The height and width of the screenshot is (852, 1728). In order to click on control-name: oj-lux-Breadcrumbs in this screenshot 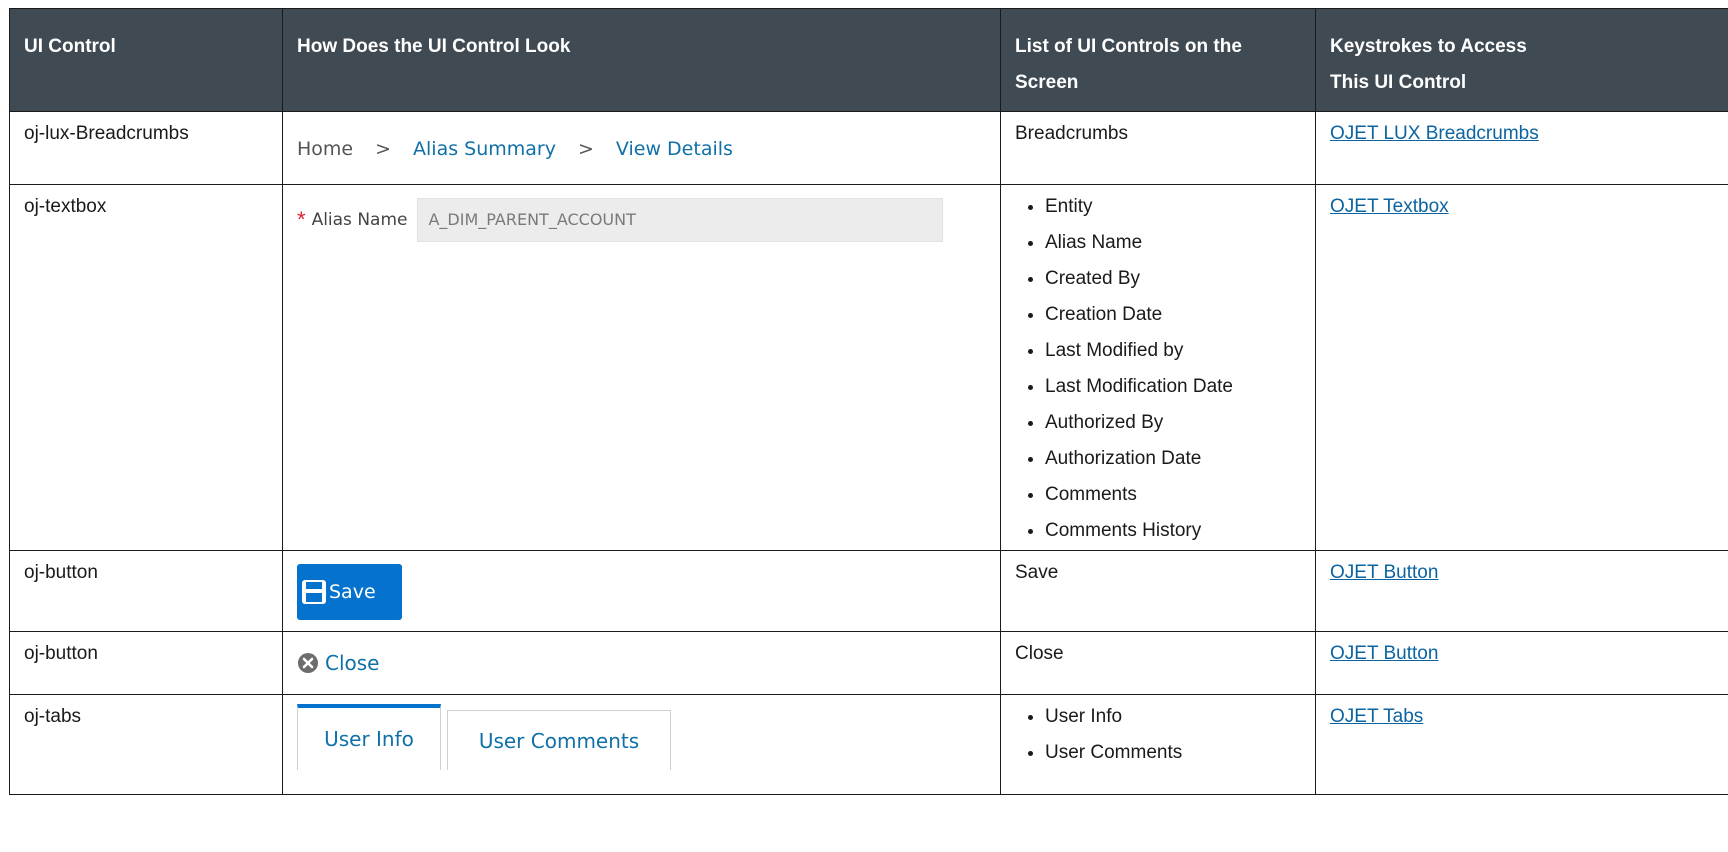, I will do `click(106, 133)`.